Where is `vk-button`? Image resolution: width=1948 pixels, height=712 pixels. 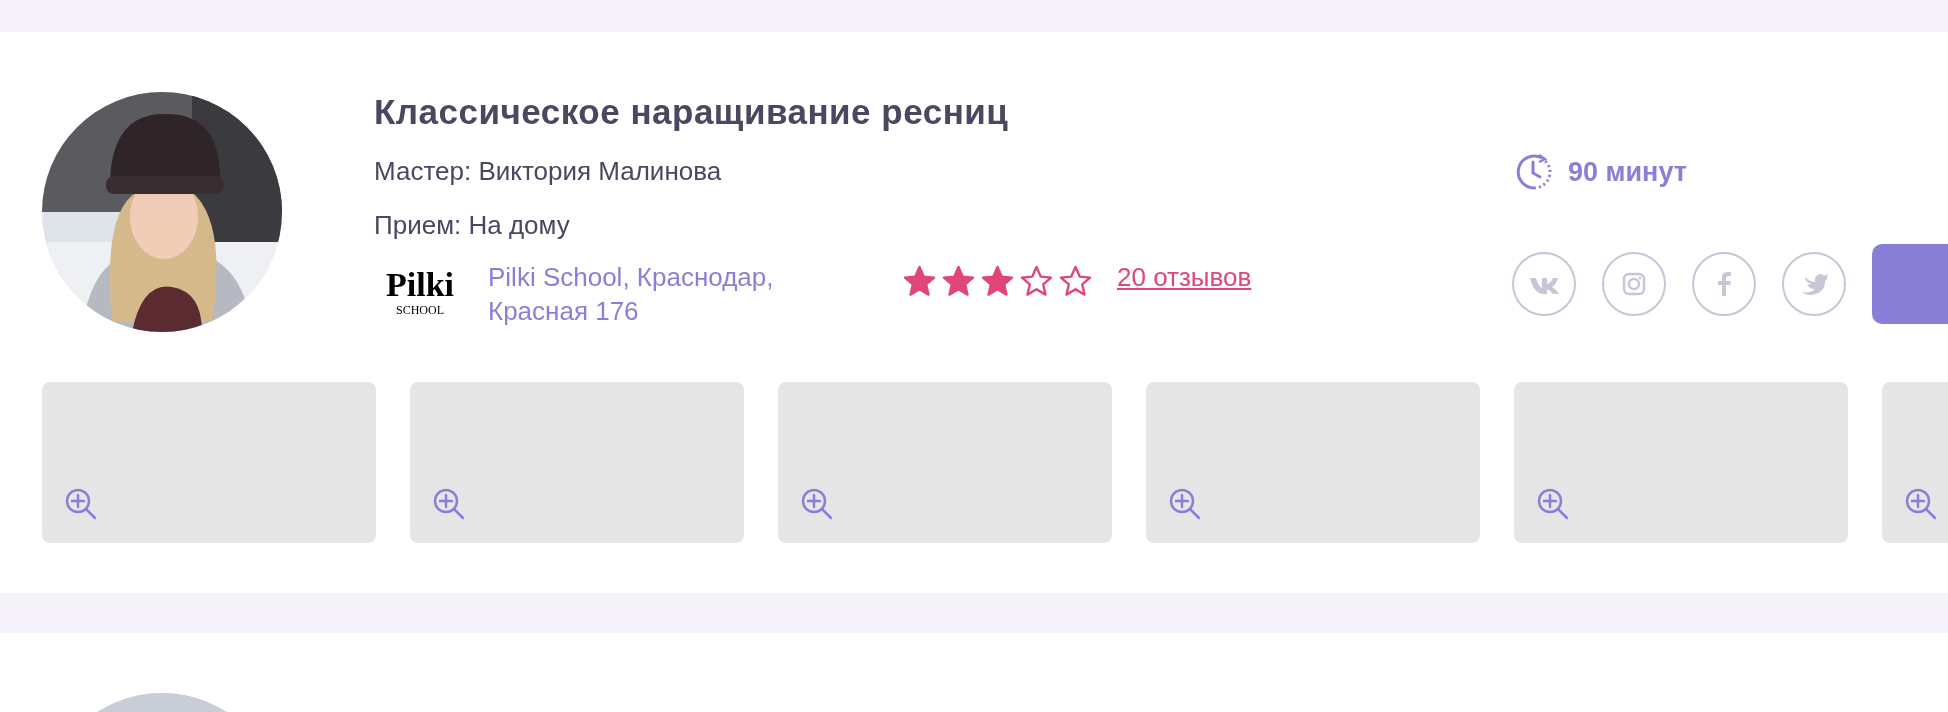 vk-button is located at coordinates (1544, 284).